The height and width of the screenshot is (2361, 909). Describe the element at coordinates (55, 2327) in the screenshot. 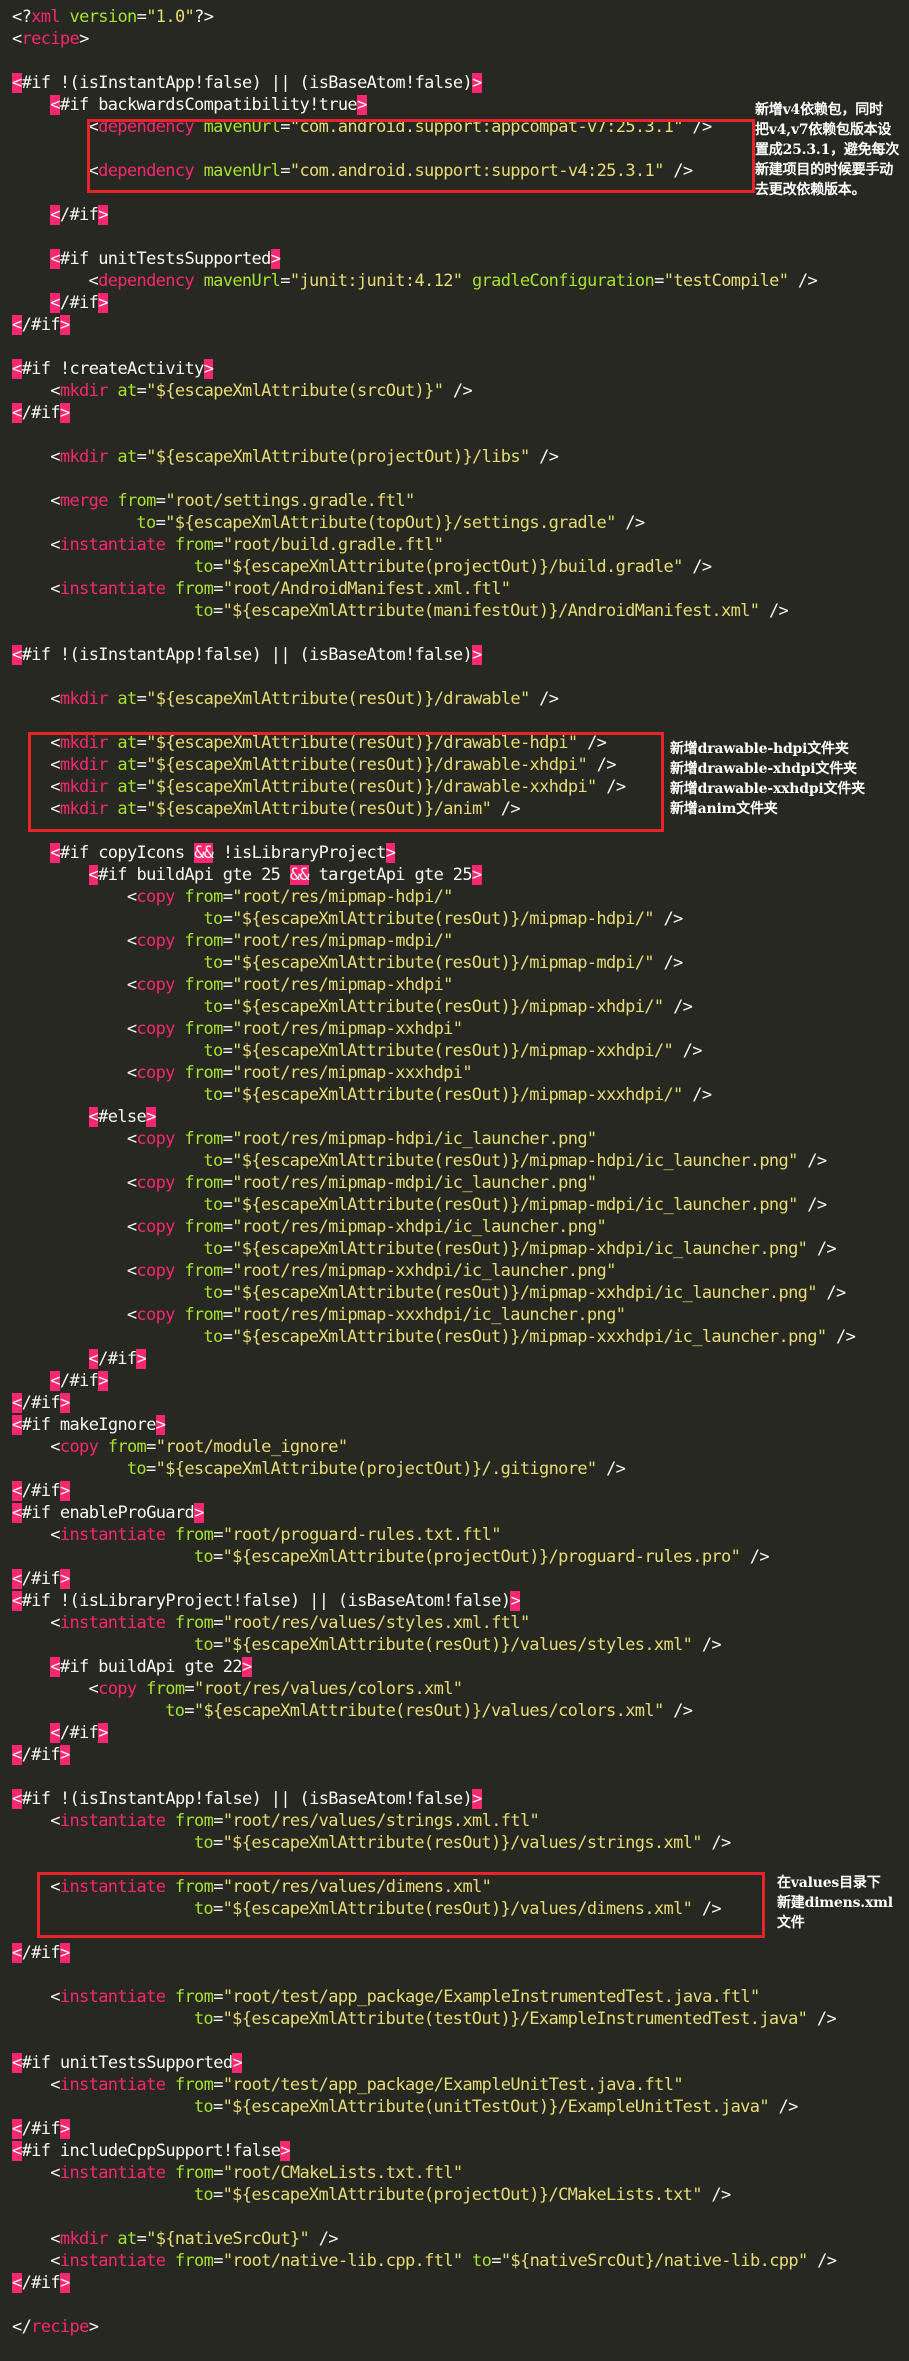

I see `code-line: </recipe>` at that location.